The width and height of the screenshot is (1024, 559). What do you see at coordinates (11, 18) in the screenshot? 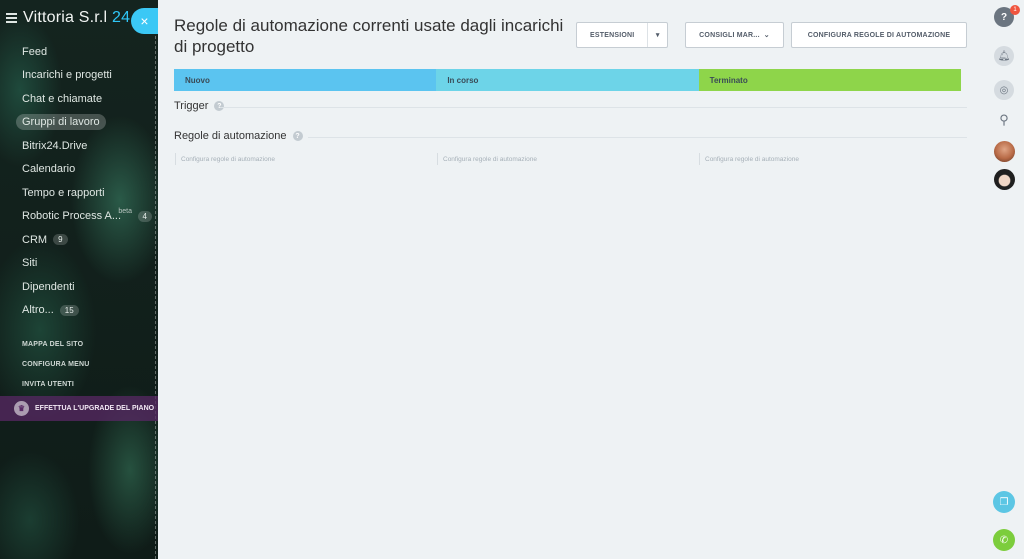
I see `menu-icon` at bounding box center [11, 18].